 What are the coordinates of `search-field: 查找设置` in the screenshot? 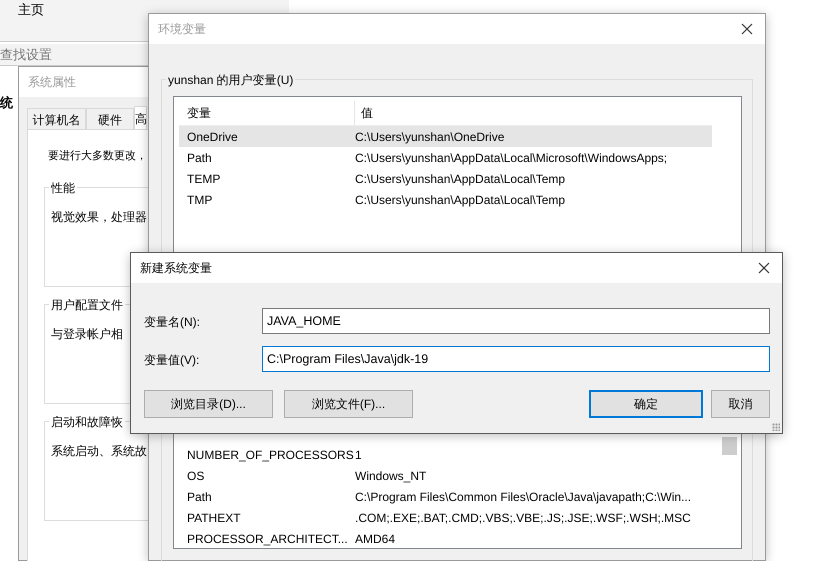 It's located at (74, 55).